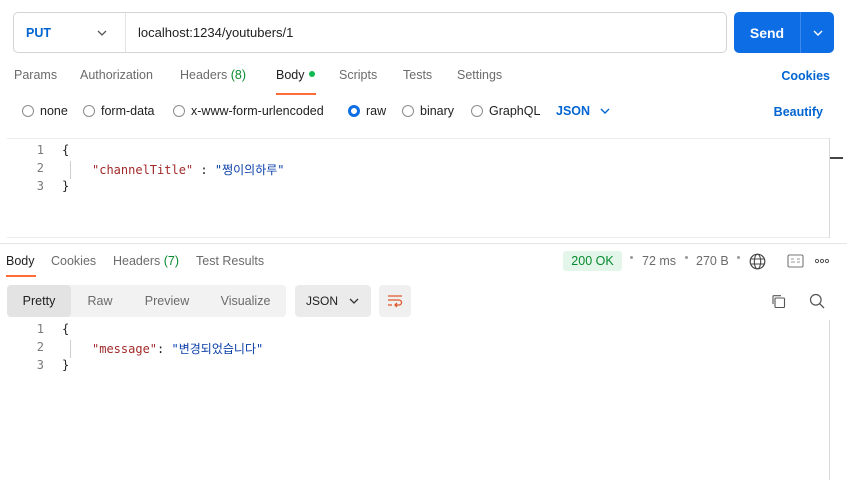 This screenshot has width=847, height=480. I want to click on wrap-lines-icon, so click(395, 301).